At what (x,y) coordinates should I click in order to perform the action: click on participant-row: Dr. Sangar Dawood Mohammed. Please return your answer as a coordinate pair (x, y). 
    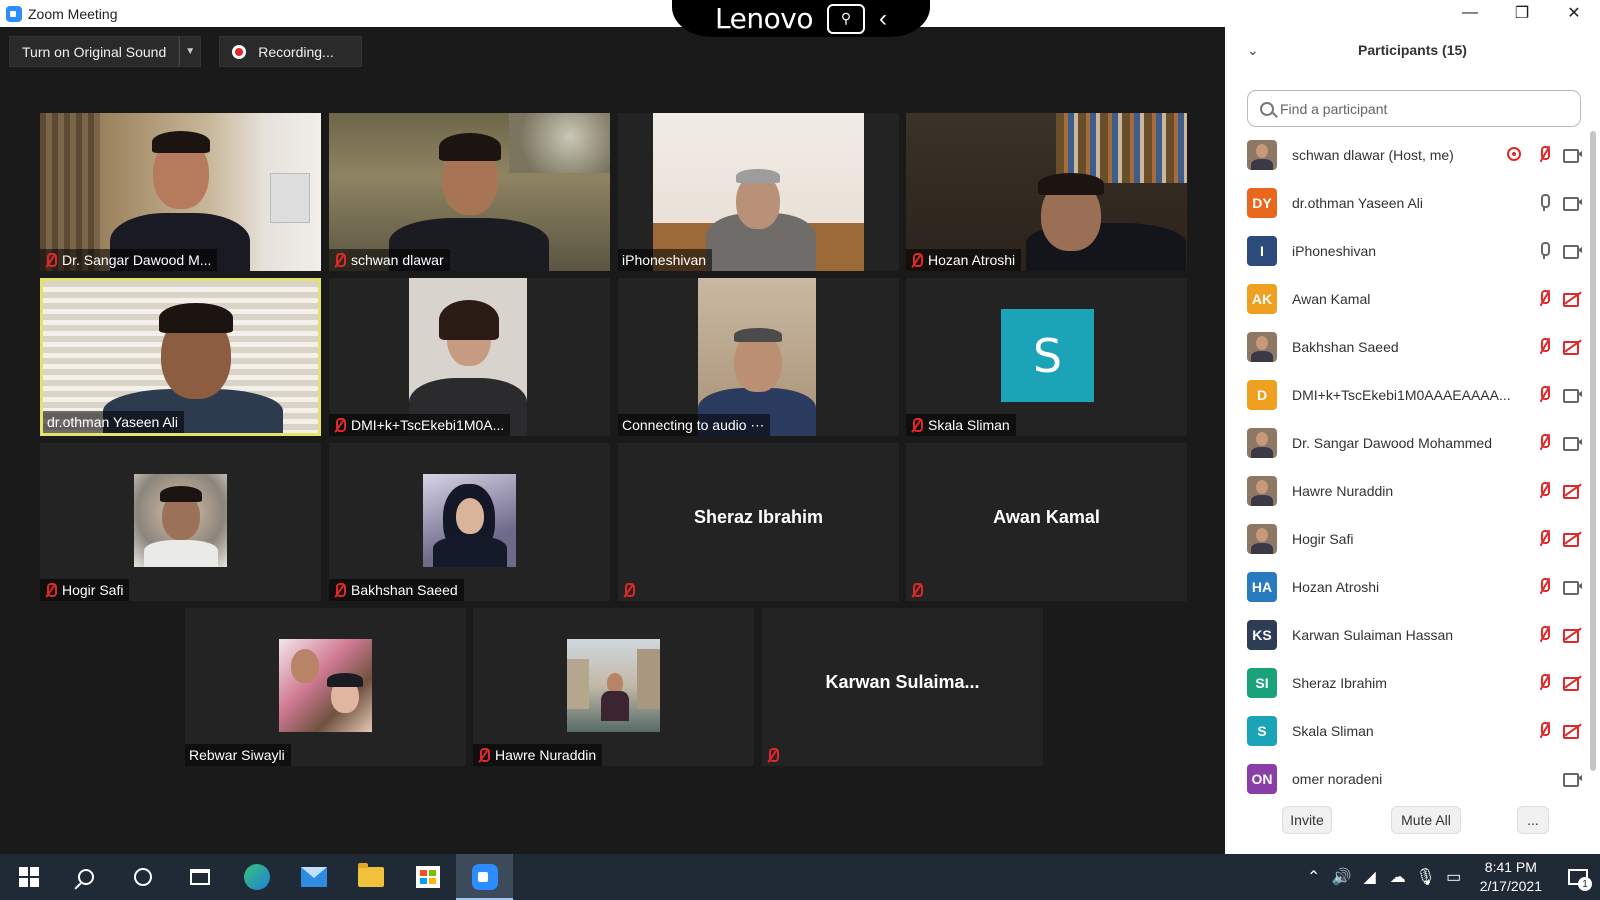
    Looking at the image, I should click on (1406, 443).